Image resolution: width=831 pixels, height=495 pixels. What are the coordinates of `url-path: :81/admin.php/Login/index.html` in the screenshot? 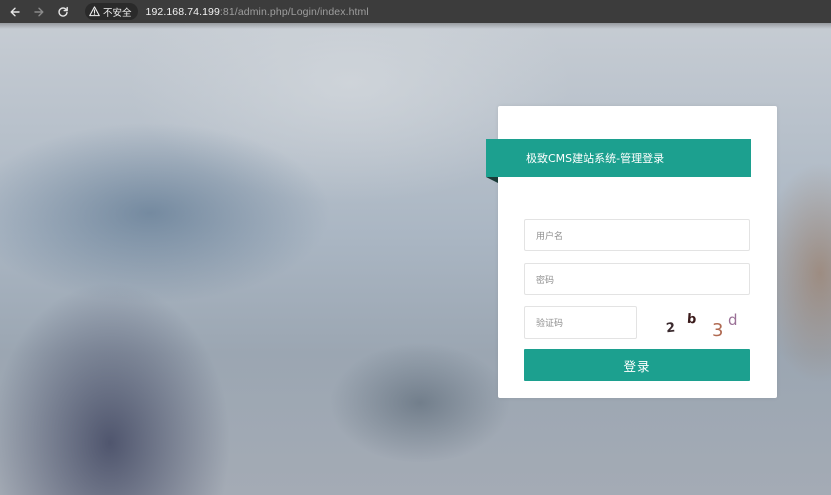 It's located at (294, 11).